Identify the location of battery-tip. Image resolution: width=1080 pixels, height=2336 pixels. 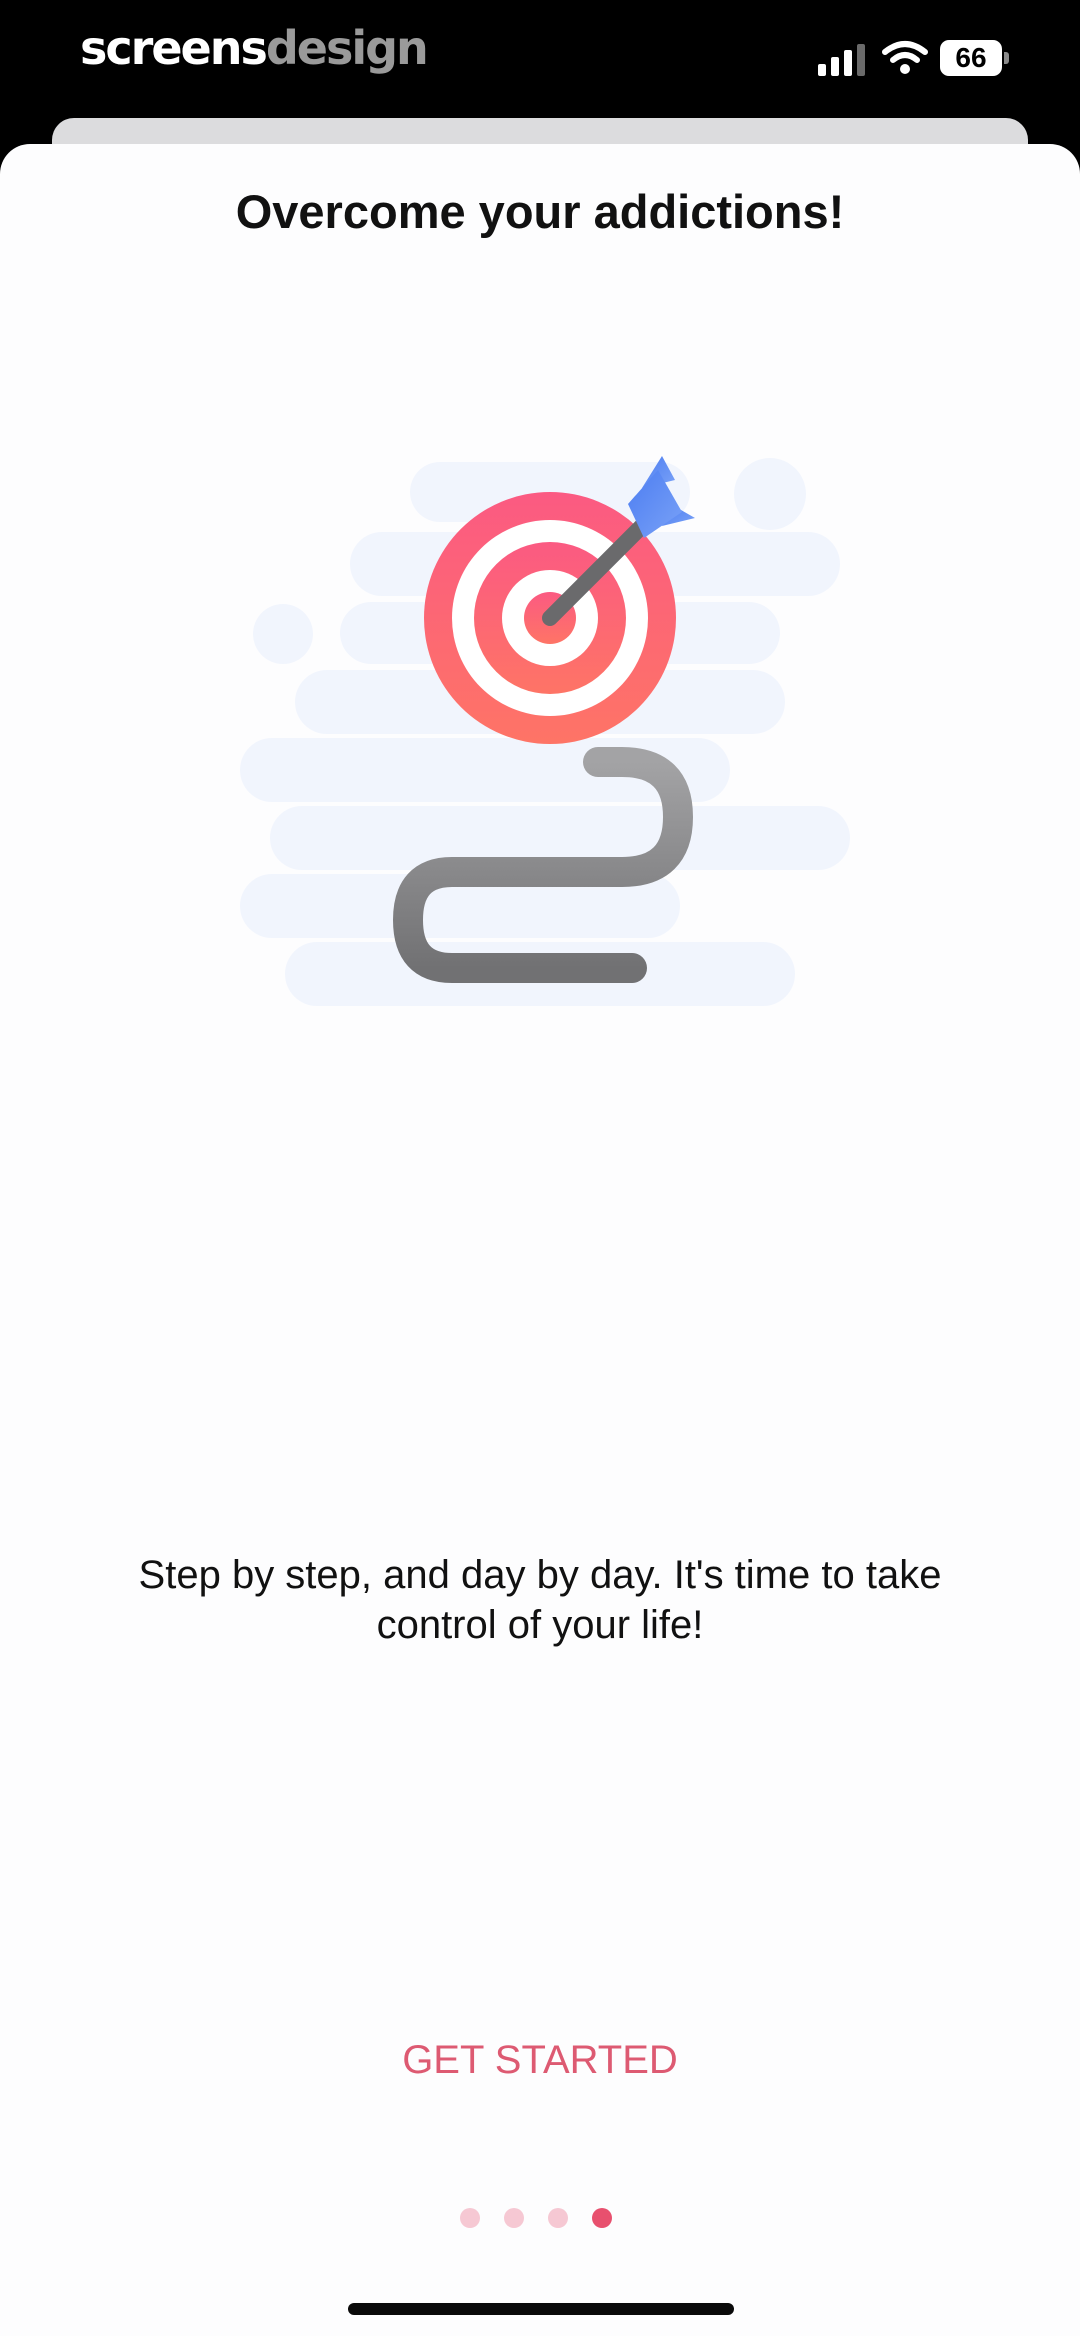
(1006, 58).